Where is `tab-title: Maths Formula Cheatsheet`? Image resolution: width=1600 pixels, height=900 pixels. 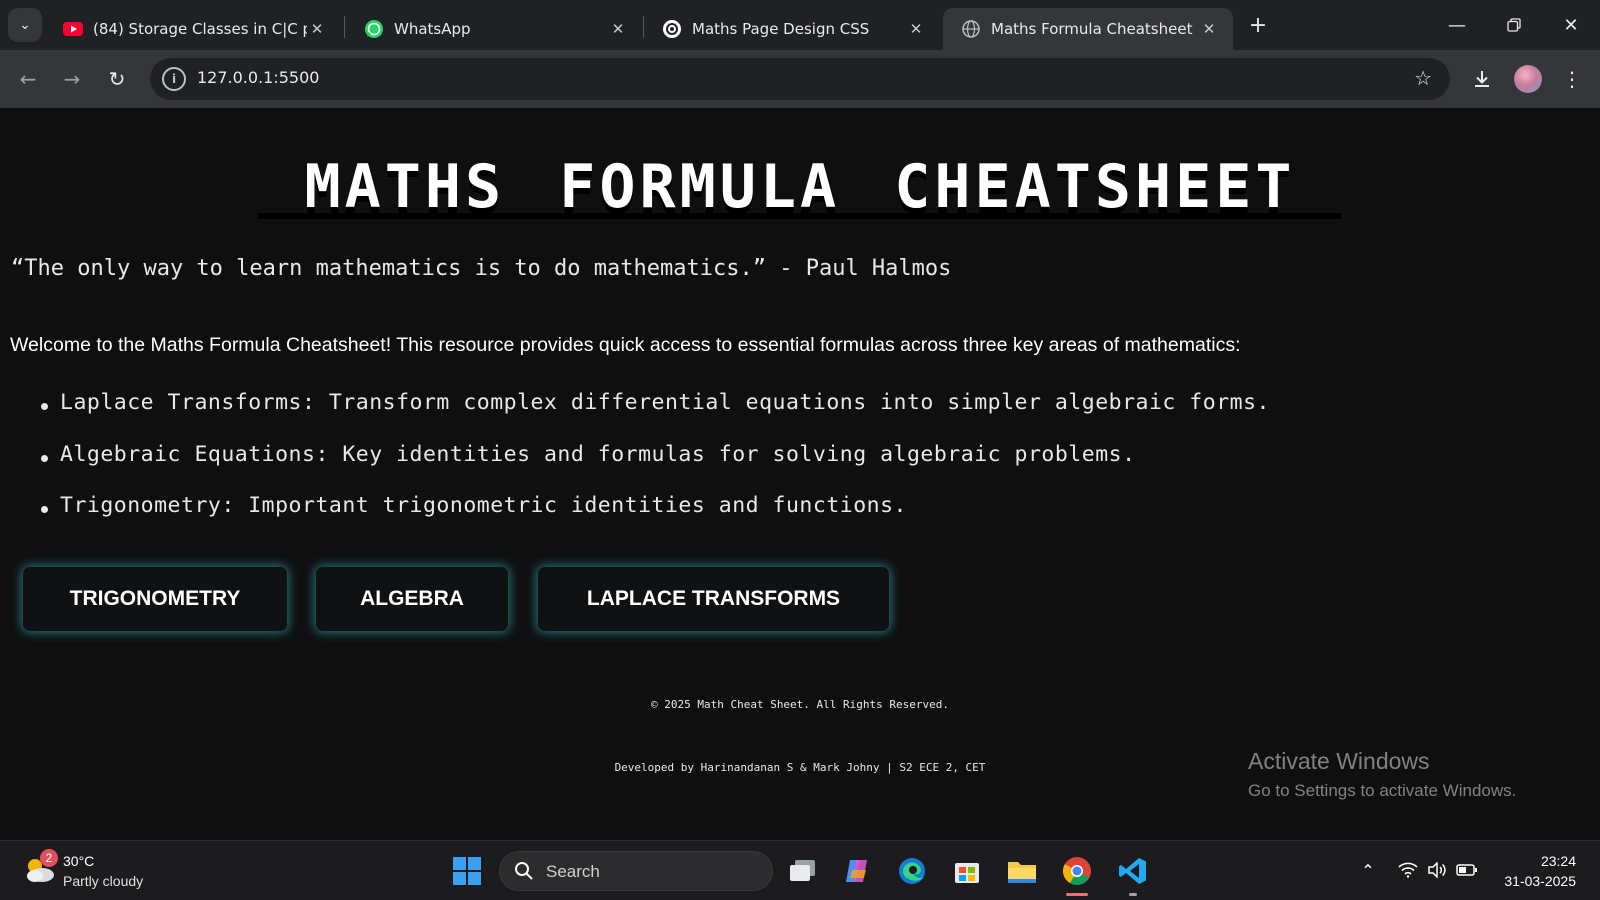
tab-title: Maths Formula Cheatsheet is located at coordinates (1092, 29).